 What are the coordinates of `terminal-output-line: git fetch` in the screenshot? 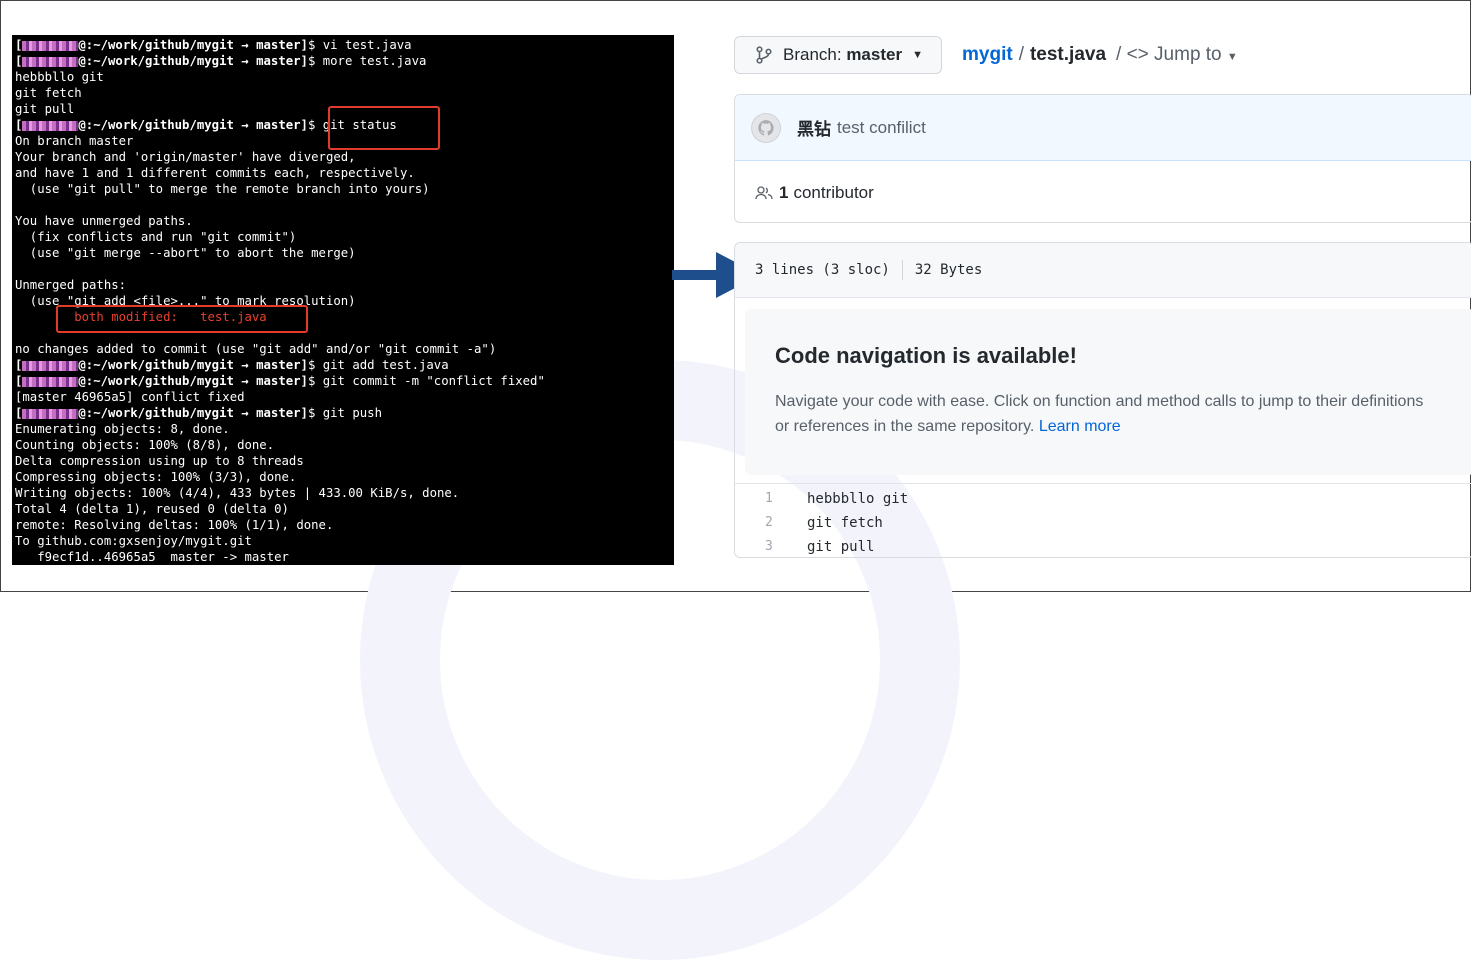 It's located at (48, 93).